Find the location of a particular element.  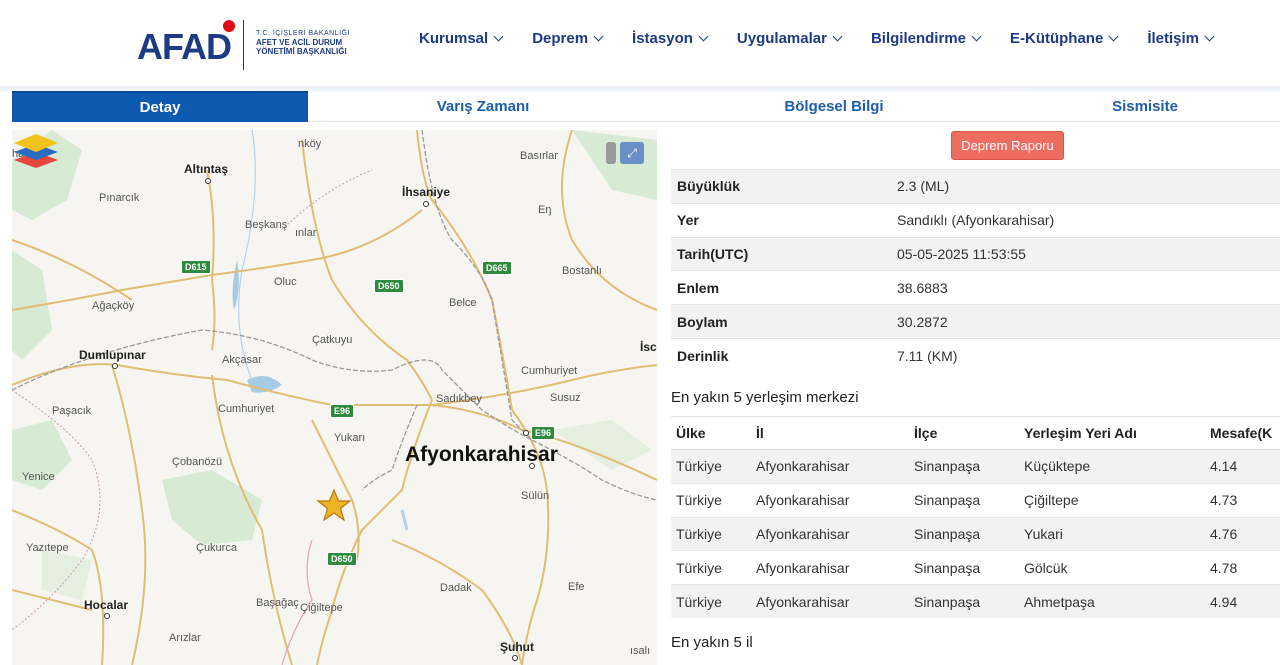

map-label-agackoy: Ağaçköy is located at coordinates (113, 306).